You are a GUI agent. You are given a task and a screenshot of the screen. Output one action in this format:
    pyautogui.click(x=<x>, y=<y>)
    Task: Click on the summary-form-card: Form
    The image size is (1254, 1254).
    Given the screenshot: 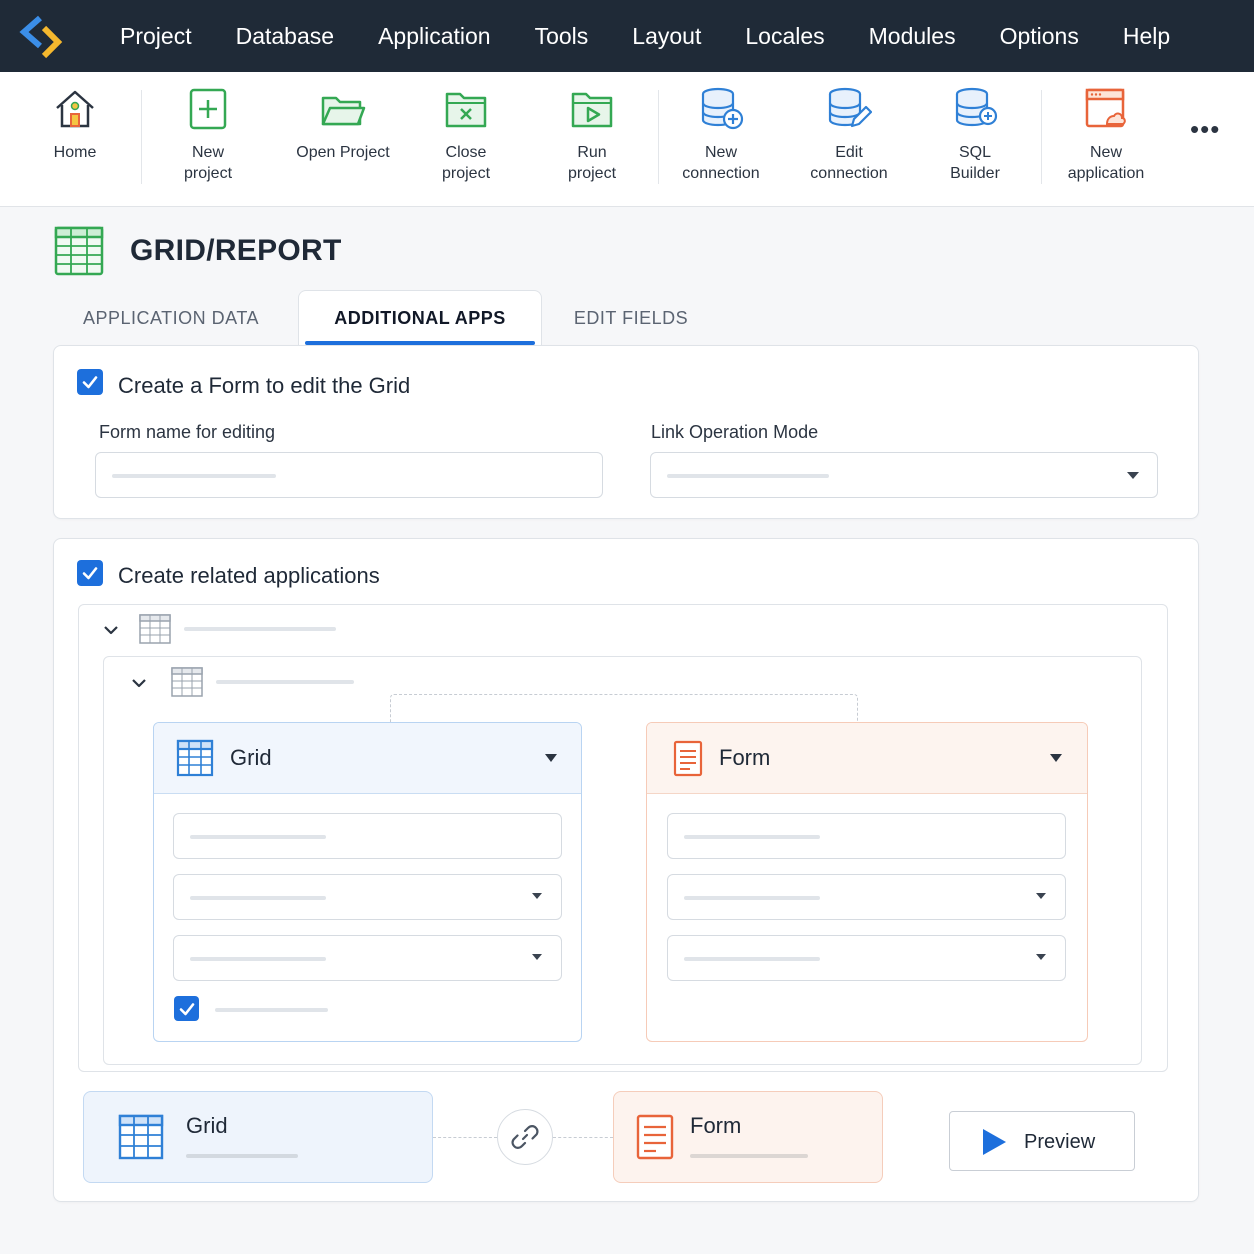 What is the action you would take?
    pyautogui.click(x=748, y=1137)
    